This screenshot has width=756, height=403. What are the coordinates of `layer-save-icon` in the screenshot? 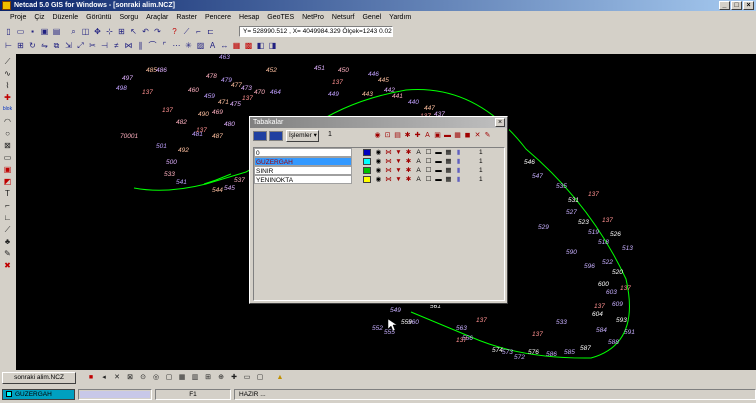 It's located at (276, 136).